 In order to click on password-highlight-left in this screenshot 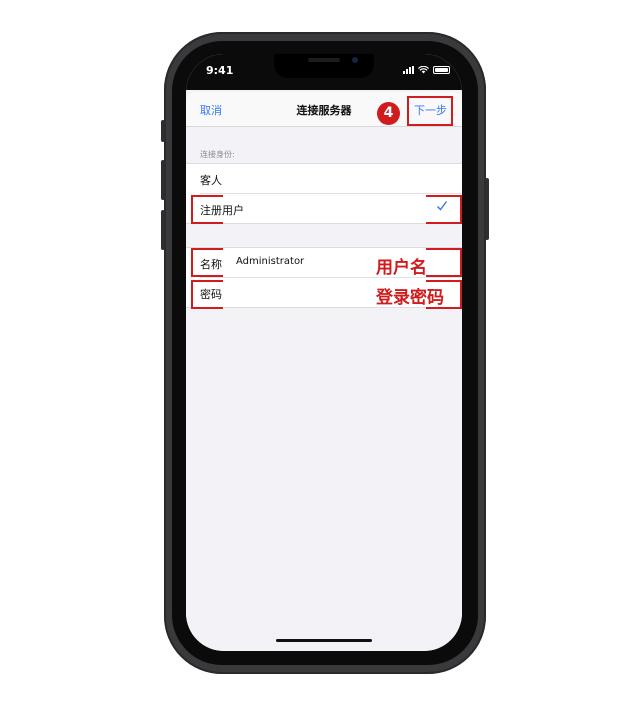, I will do `click(207, 294)`.